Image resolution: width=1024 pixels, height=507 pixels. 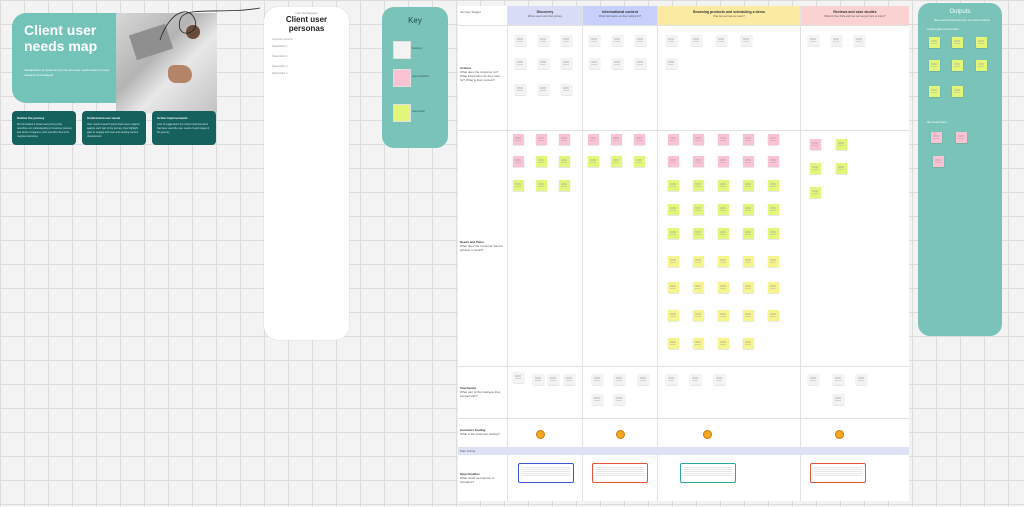 What do you see at coordinates (287, 39) in the screenshot?
I see `persona-row: Customer persona` at bounding box center [287, 39].